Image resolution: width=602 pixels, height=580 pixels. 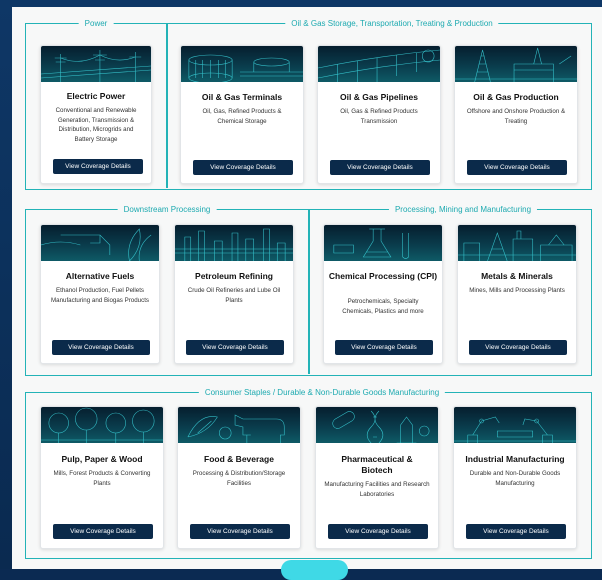 I want to click on group-title-downstream: Downstream Processing, so click(x=167, y=209).